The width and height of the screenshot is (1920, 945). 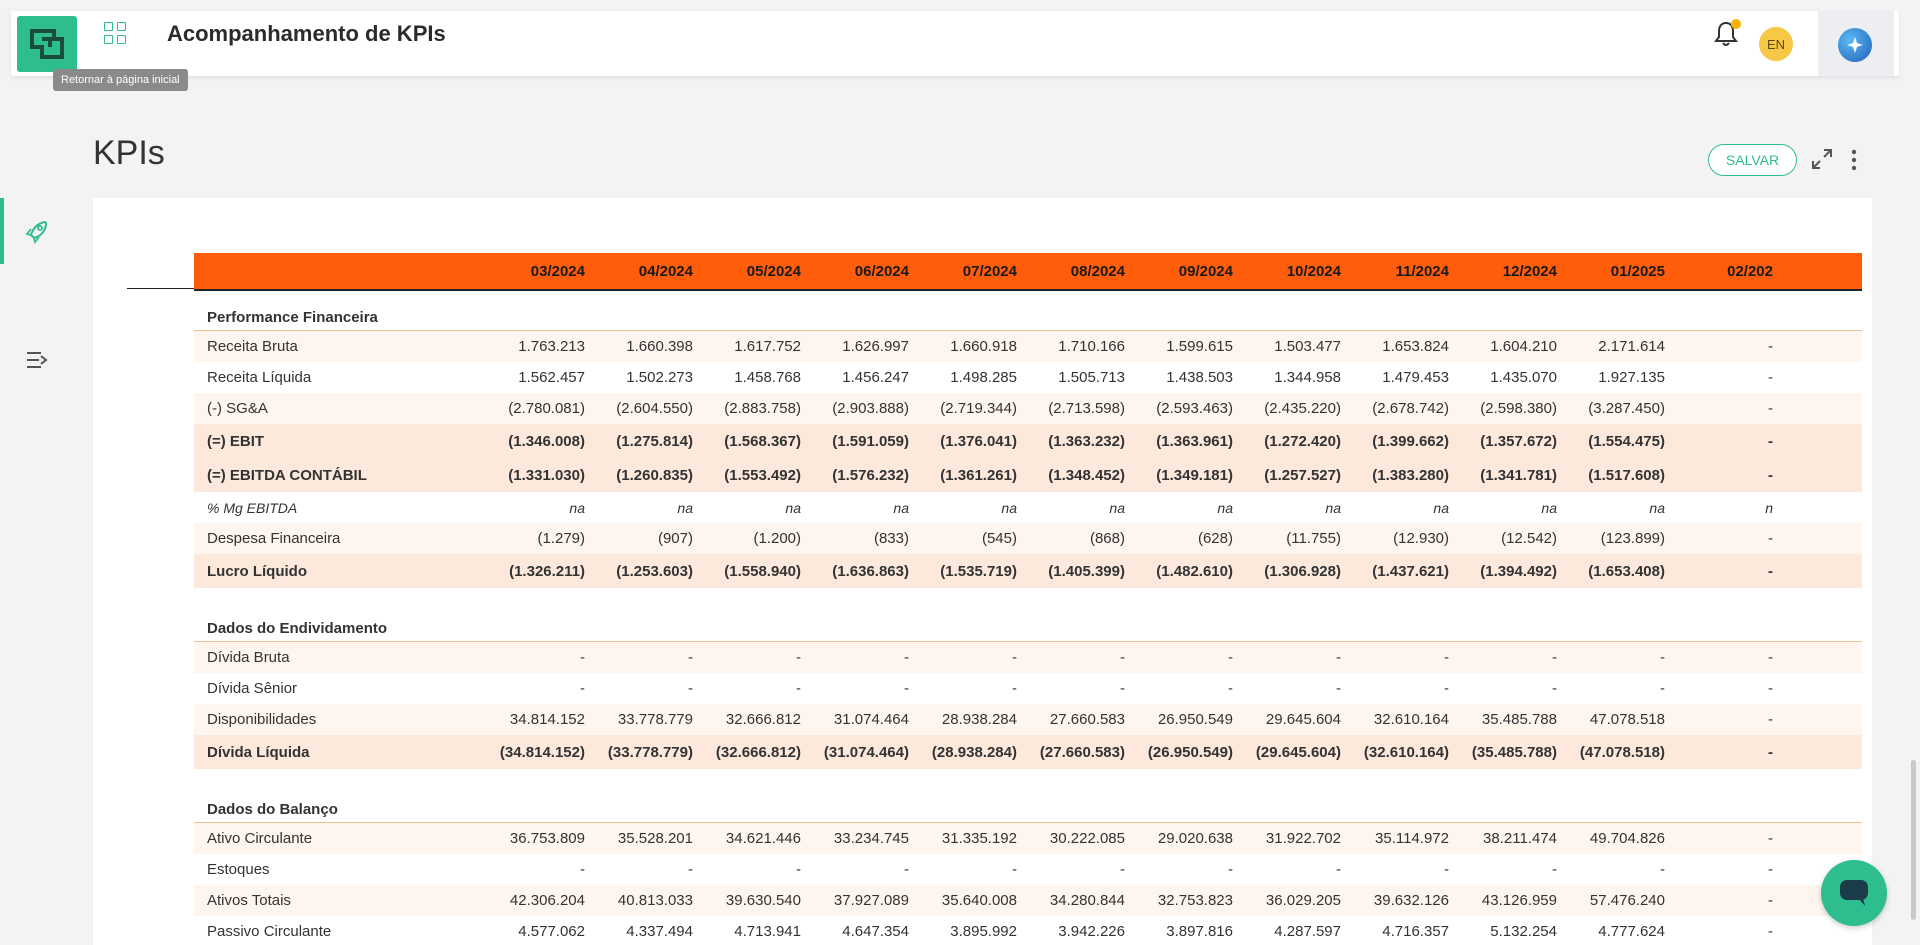 What do you see at coordinates (1519, 900) in the screenshot?
I see `table-cell: 43.126.959` at bounding box center [1519, 900].